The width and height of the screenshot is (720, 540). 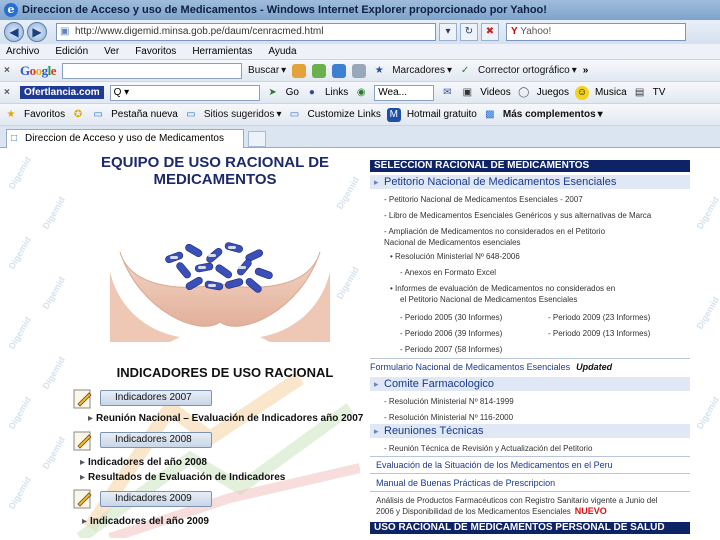 I want to click on yahoo-search-input: Y Yahoo!, so click(x=596, y=32).